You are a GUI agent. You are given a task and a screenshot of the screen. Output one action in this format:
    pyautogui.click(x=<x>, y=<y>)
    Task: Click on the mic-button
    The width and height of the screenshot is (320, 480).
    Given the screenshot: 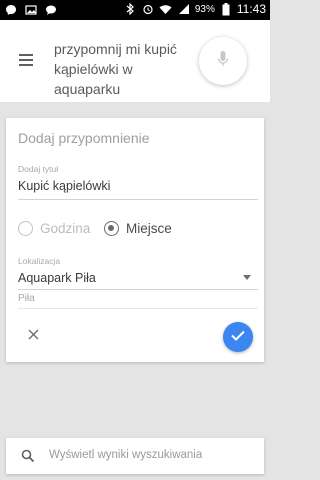 What is the action you would take?
    pyautogui.click(x=223, y=61)
    